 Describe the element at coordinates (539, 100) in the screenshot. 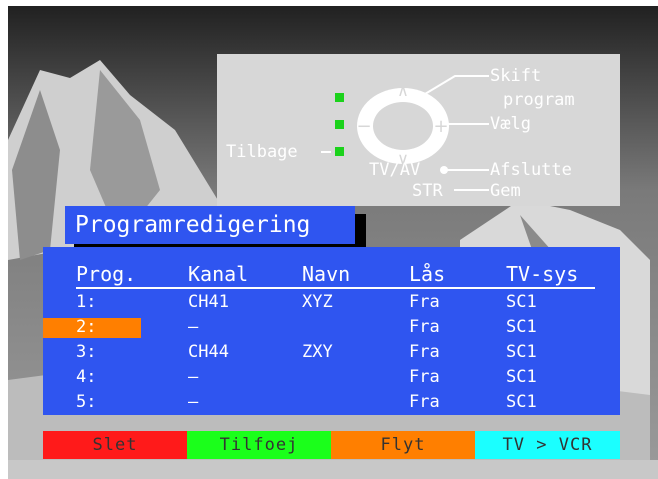

I see `help-program-label: program` at that location.